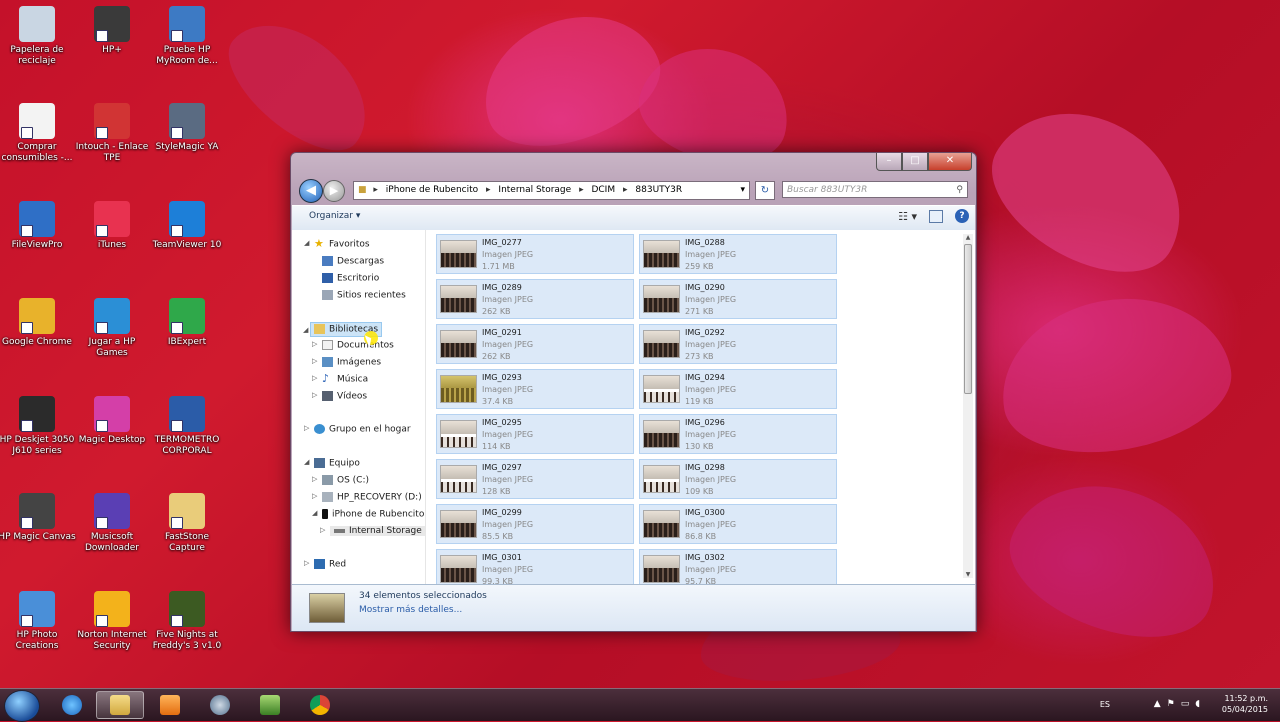  What do you see at coordinates (633, 218) in the screenshot?
I see `command-bar: Organizar ▾ ☷ ▾ ?` at bounding box center [633, 218].